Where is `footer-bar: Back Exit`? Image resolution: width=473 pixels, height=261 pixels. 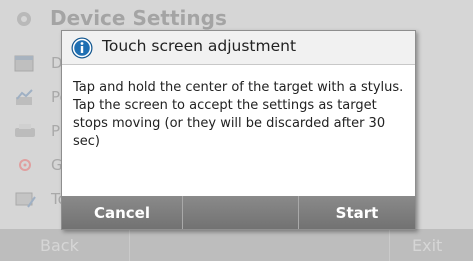
footer-bar: Back Exit is located at coordinates (236, 245).